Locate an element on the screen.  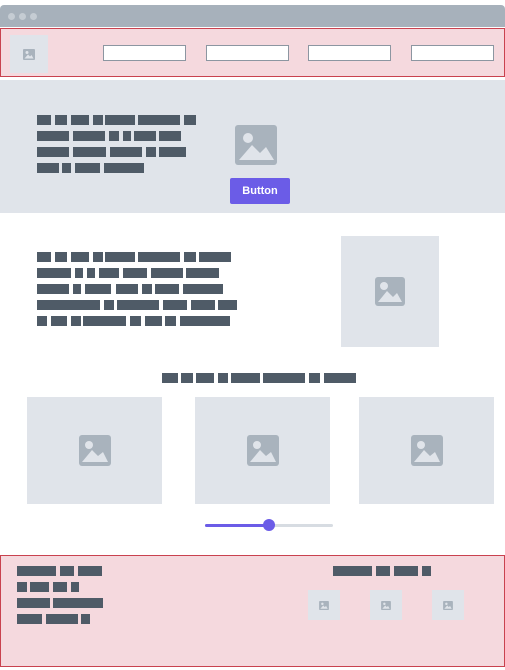
slider-fill is located at coordinates (237, 525).